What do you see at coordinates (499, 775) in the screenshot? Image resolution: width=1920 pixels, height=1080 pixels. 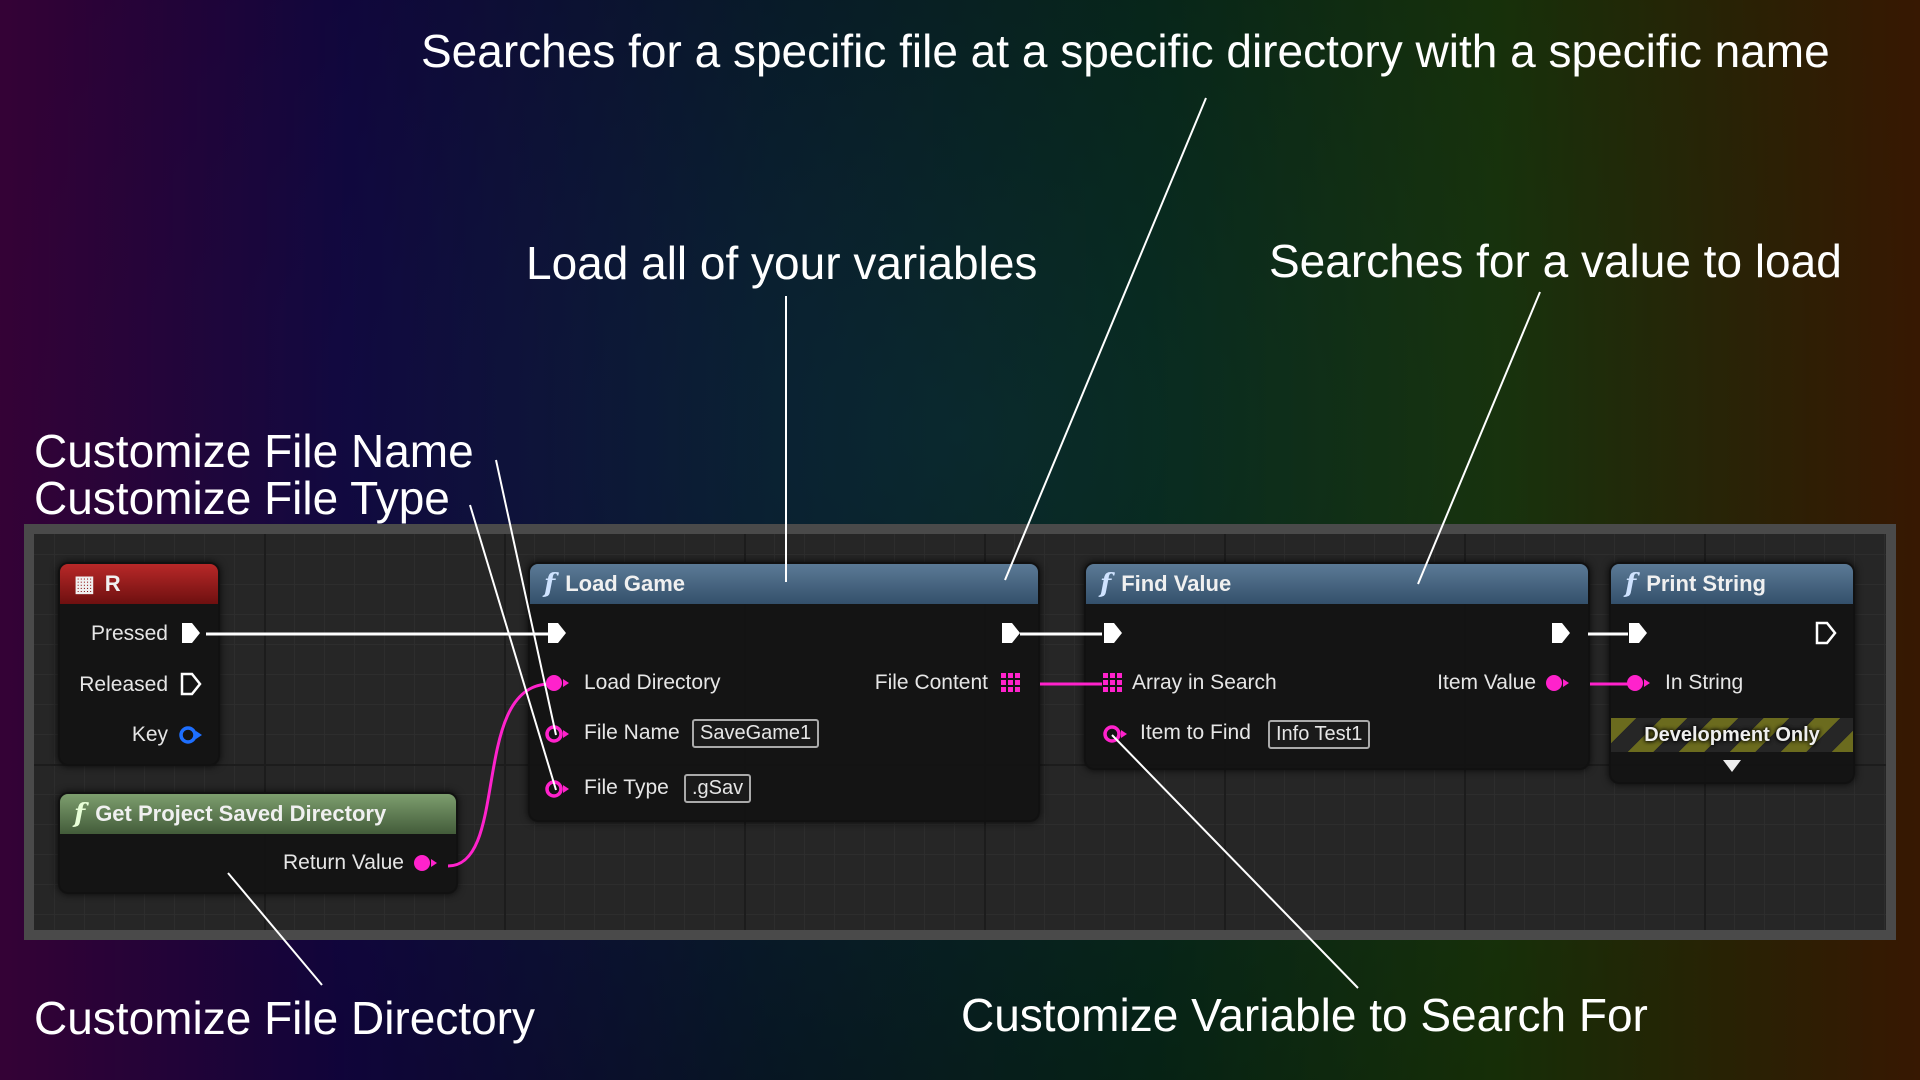 I see `data-wire-directory-to-load` at bounding box center [499, 775].